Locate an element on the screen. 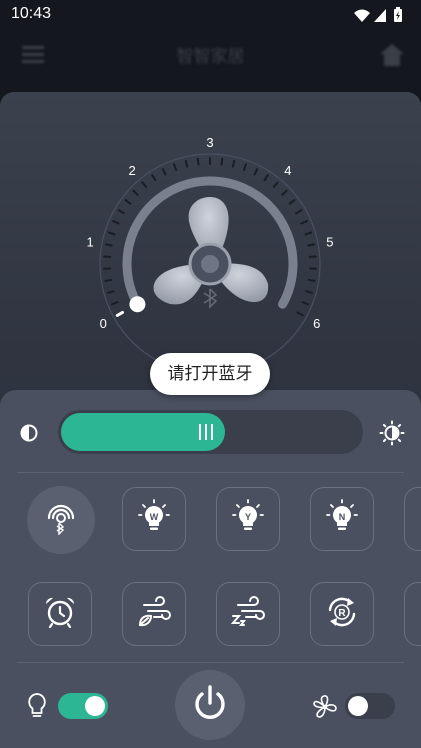 The image size is (421, 748). reverse-button: R is located at coordinates (342, 614).